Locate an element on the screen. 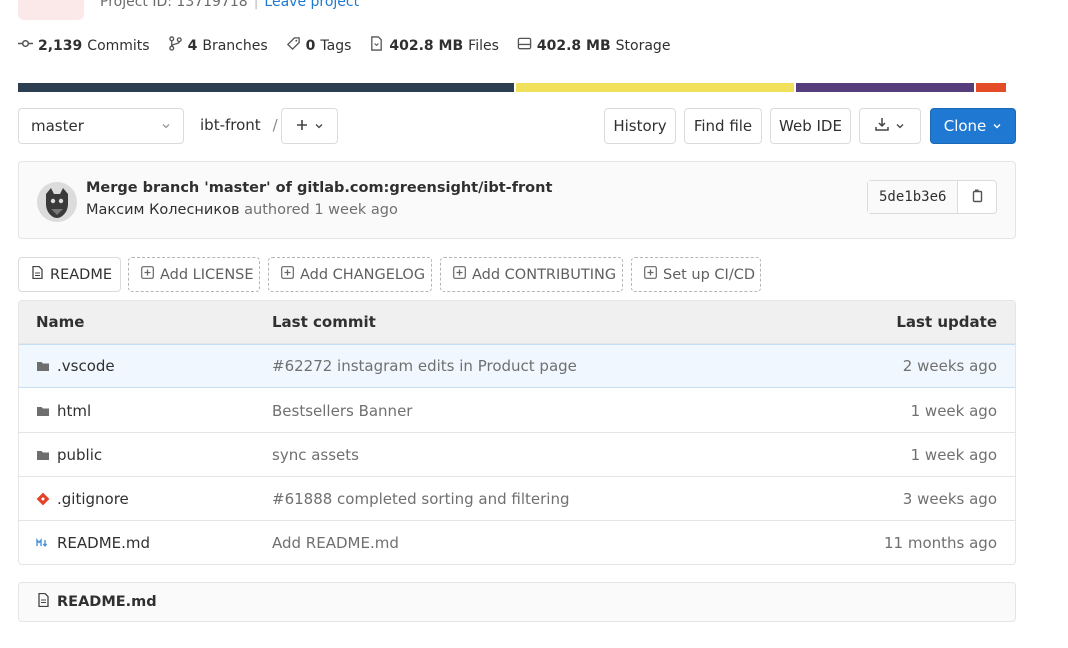  history-button: History is located at coordinates (640, 126).